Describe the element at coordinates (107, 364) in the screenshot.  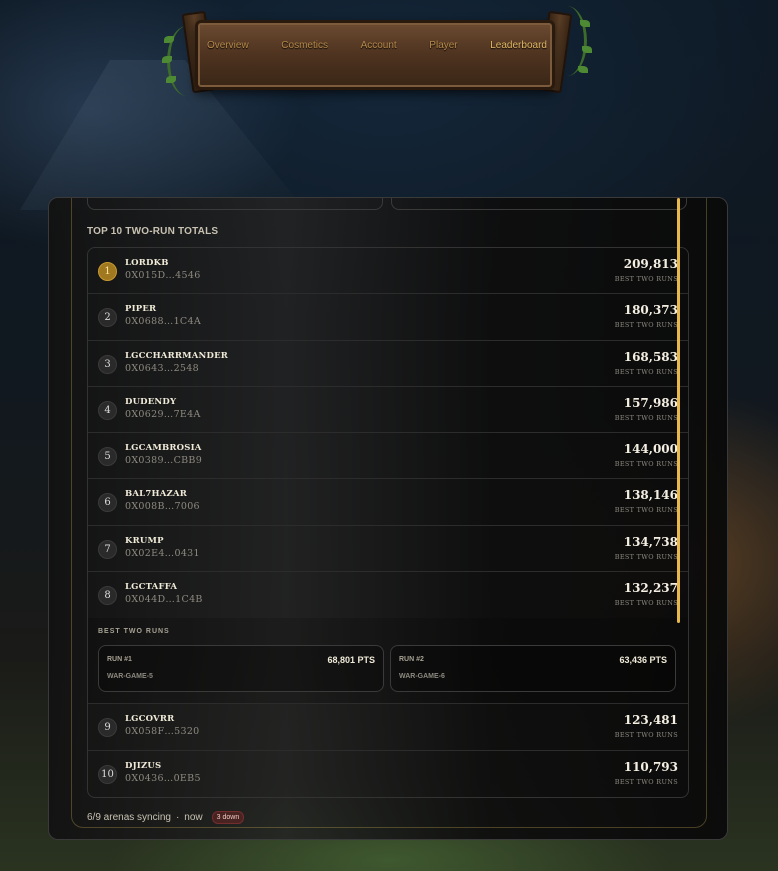
I see `rank-badge: 3` at that location.